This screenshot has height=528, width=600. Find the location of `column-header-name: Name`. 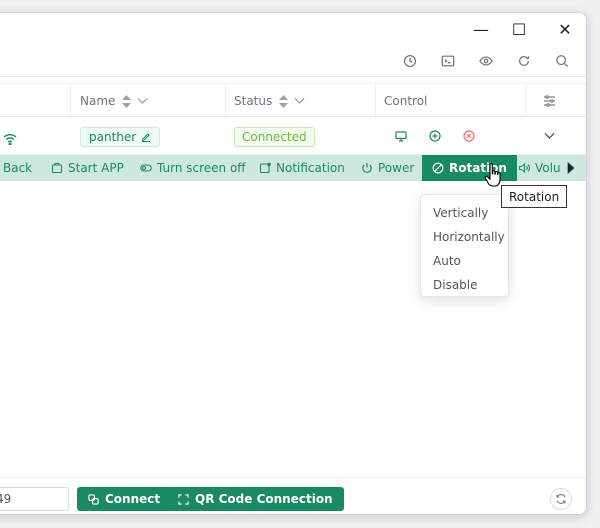

column-header-name: Name is located at coordinates (114, 101).